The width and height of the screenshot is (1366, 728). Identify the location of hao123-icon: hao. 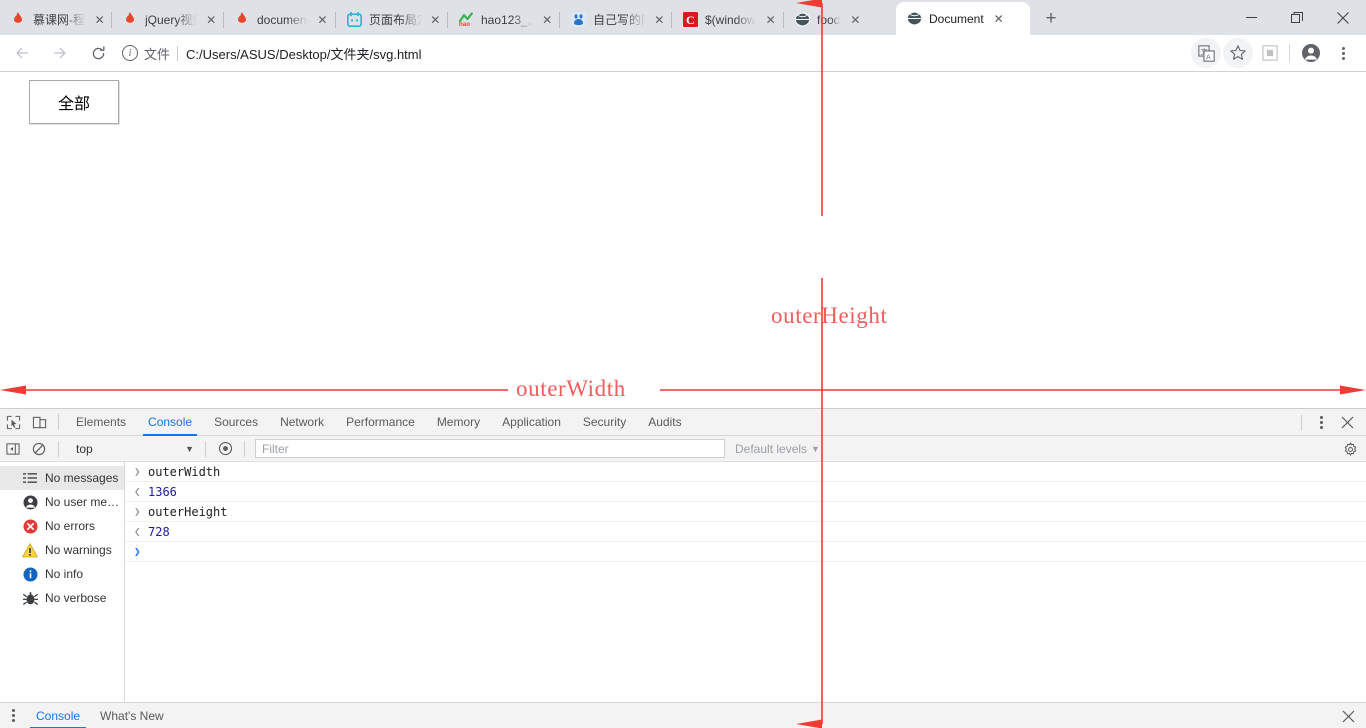
(466, 20).